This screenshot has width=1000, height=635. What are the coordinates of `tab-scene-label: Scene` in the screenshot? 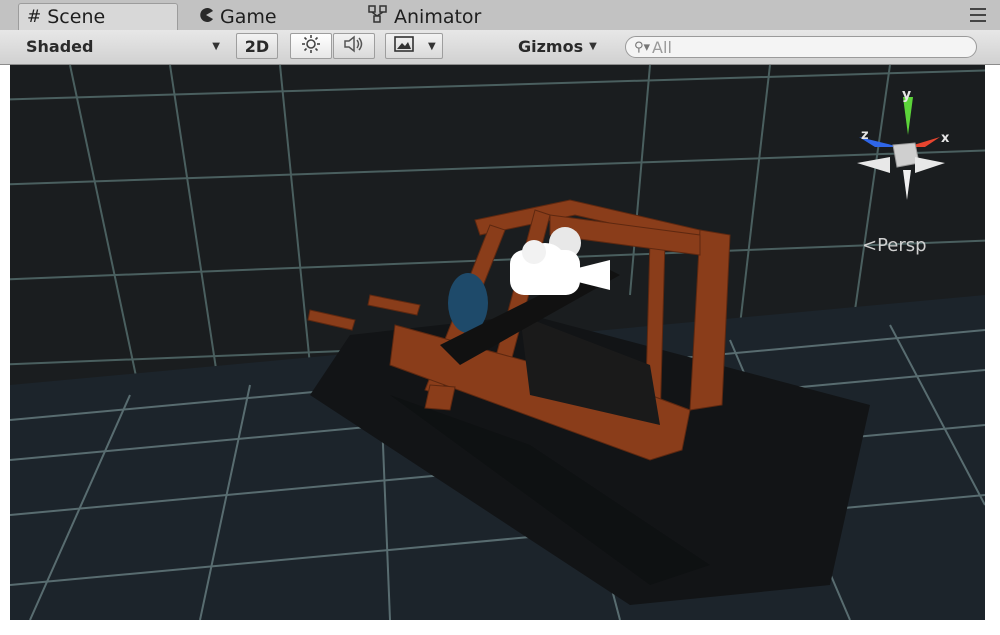 It's located at (76, 17).